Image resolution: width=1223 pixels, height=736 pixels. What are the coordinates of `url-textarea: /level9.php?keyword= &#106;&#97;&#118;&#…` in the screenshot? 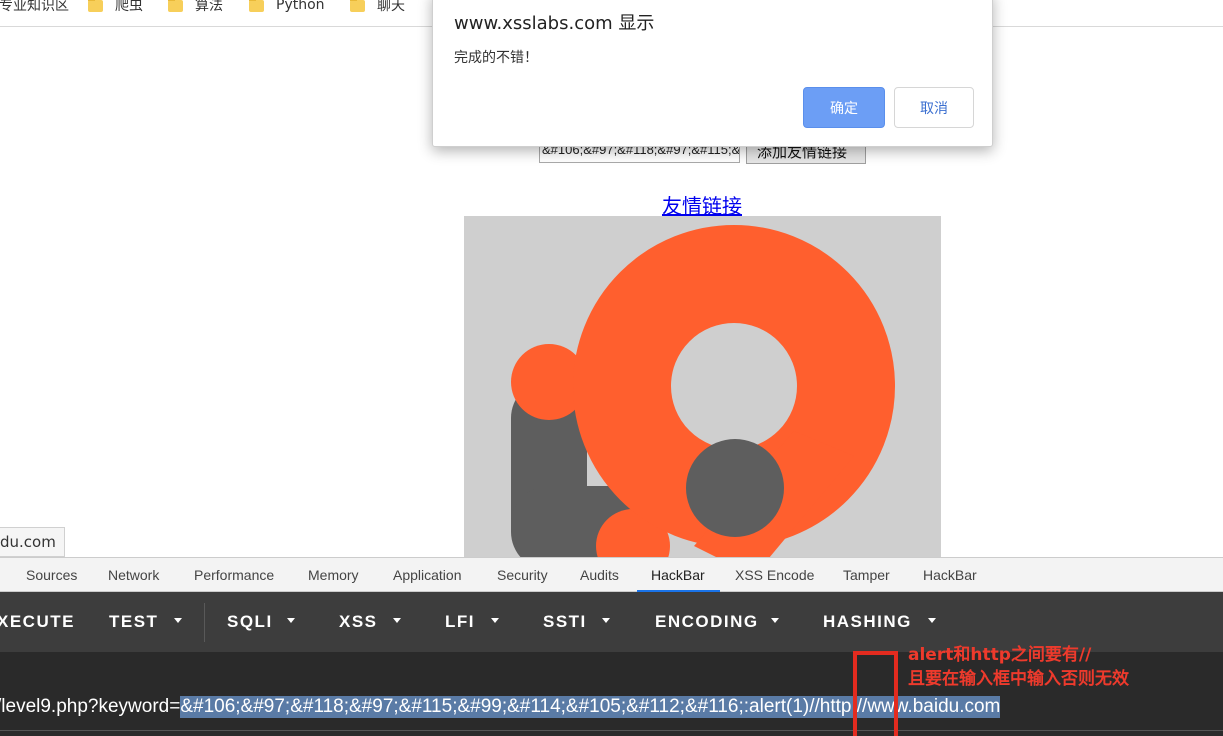 It's located at (500, 707).